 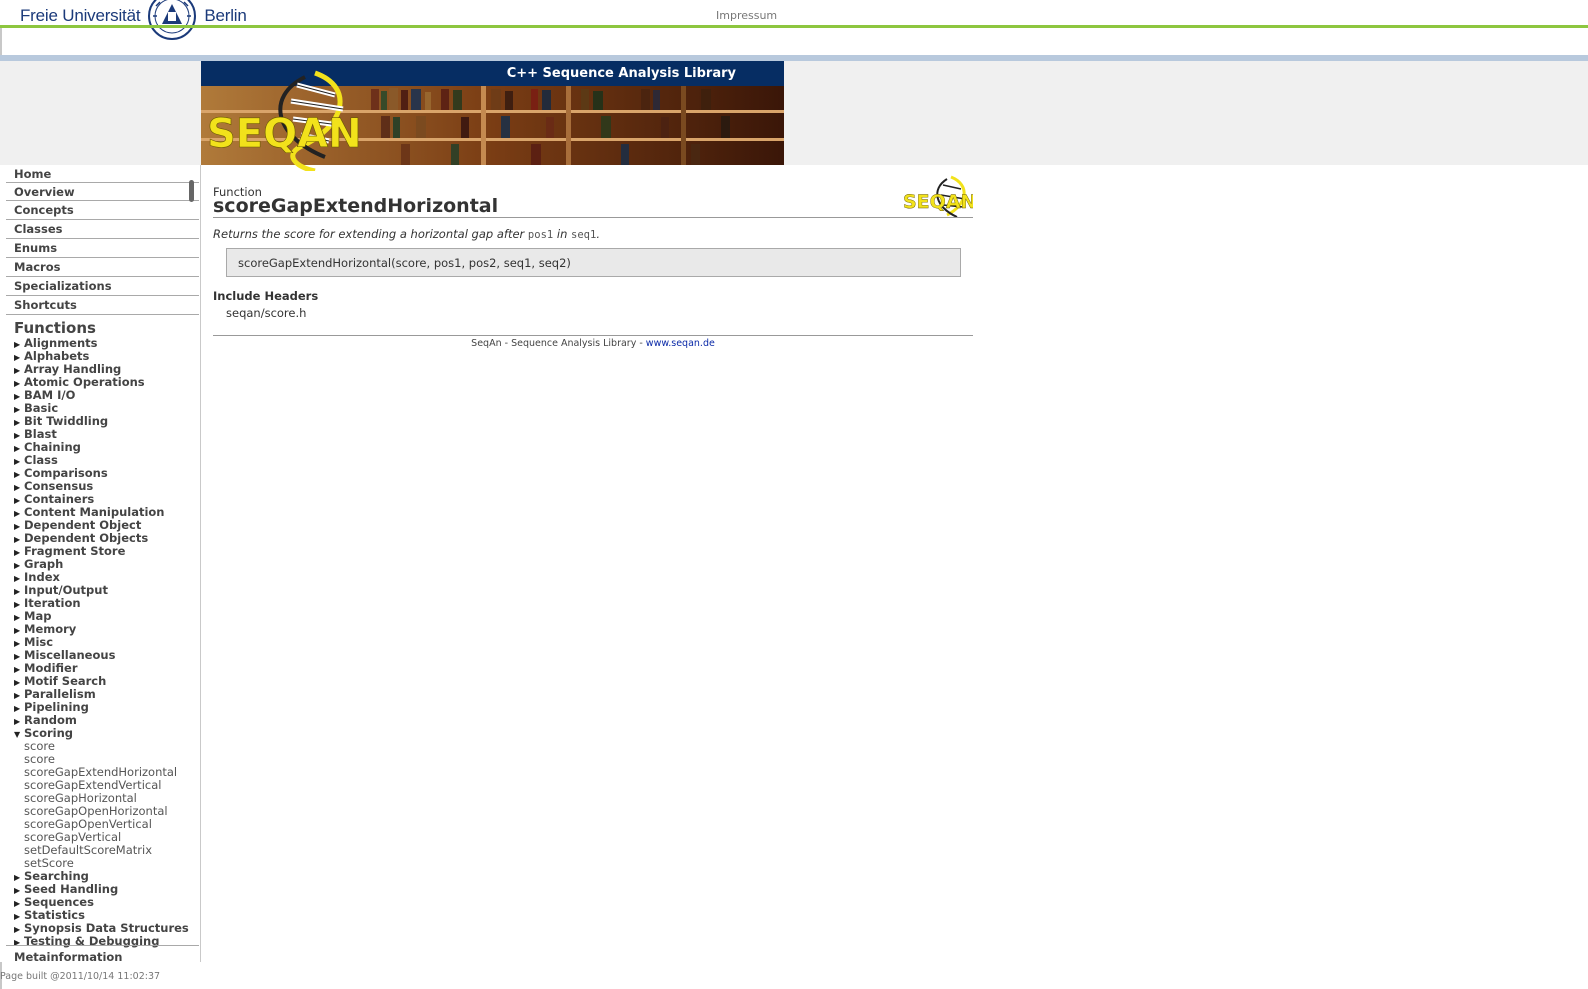 I want to click on category-label: Iteration, so click(x=52, y=603).